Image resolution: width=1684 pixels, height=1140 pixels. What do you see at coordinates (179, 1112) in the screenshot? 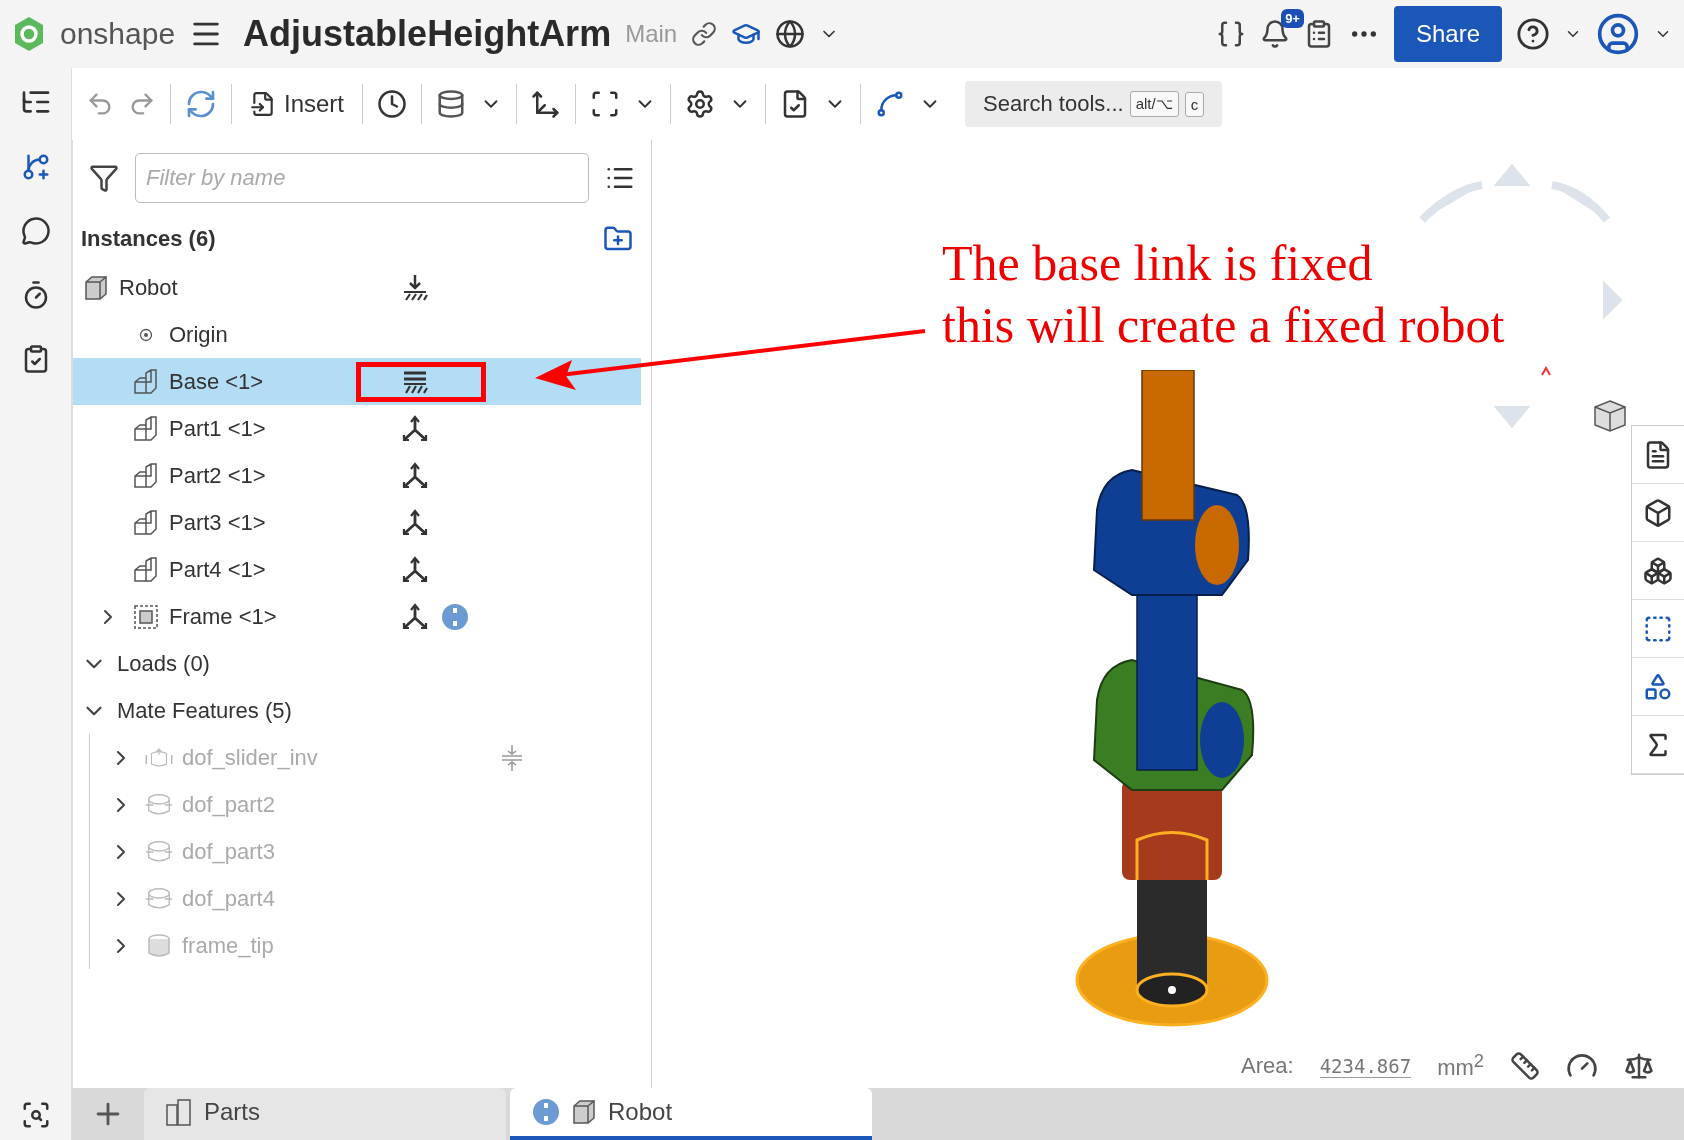
I see `part-studio-icon` at bounding box center [179, 1112].